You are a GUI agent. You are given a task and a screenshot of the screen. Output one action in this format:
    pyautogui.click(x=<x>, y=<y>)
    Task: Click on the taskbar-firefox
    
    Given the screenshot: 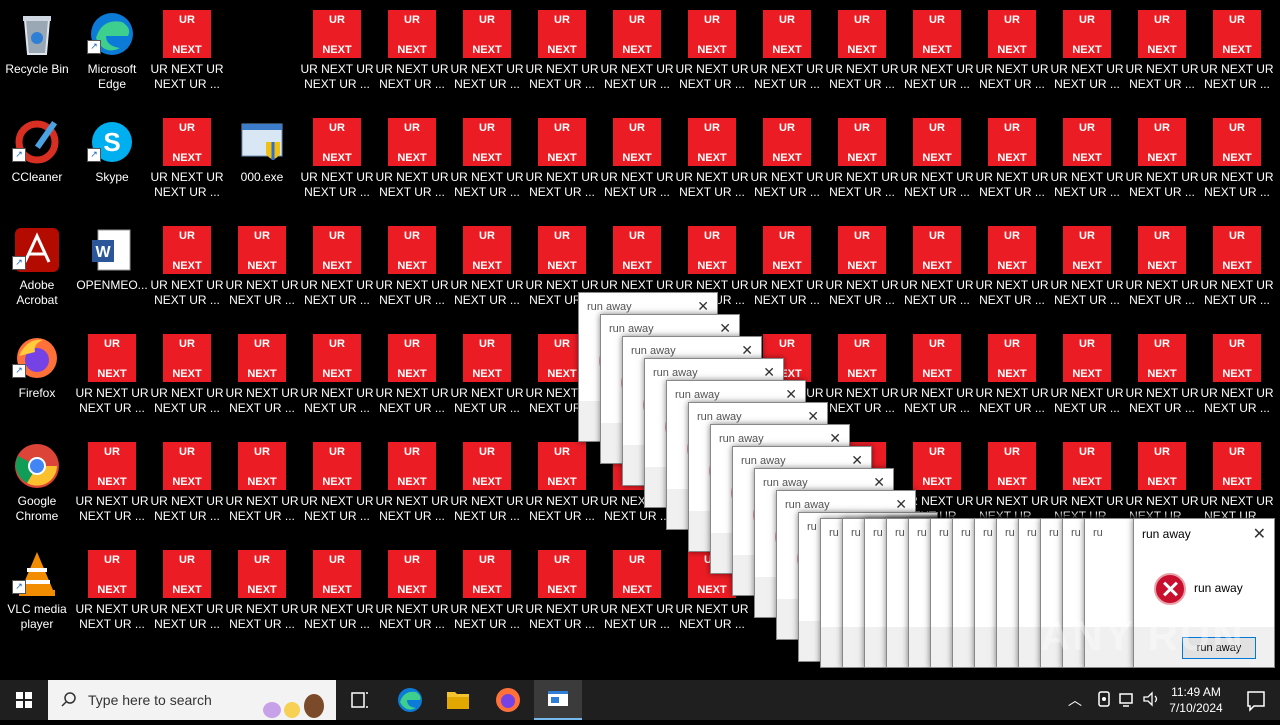 What is the action you would take?
    pyautogui.click(x=508, y=700)
    